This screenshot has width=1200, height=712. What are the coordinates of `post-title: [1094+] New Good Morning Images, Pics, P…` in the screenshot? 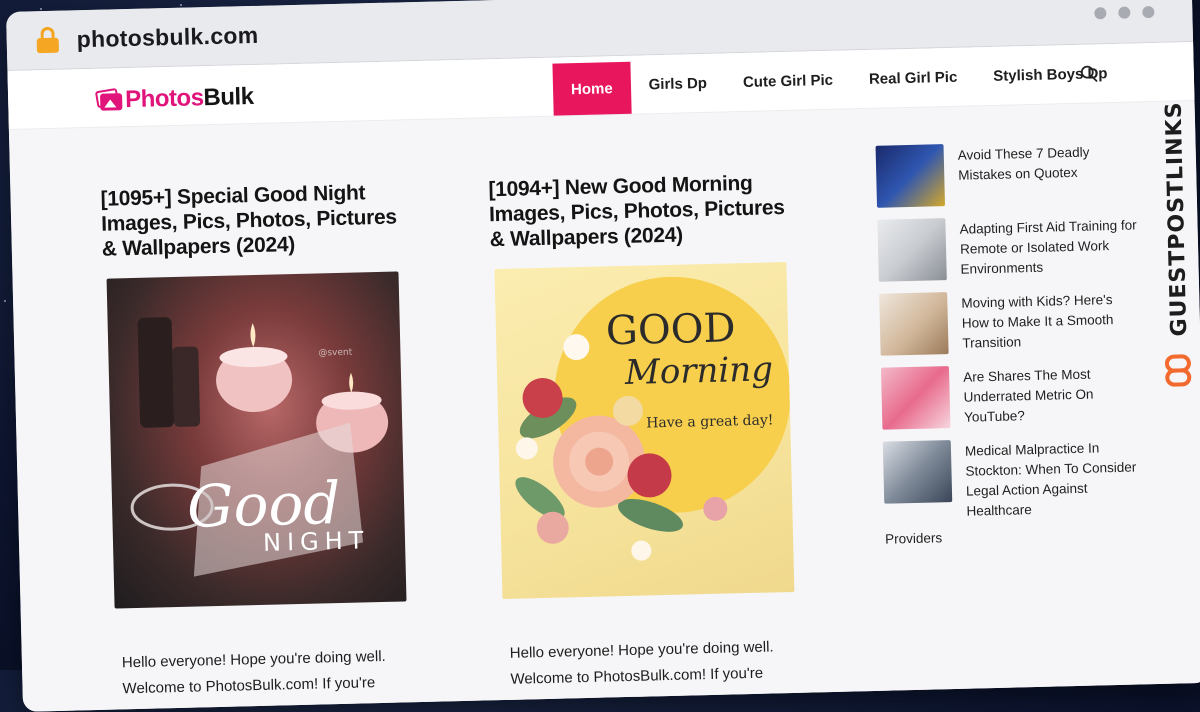 It's located at (639, 211).